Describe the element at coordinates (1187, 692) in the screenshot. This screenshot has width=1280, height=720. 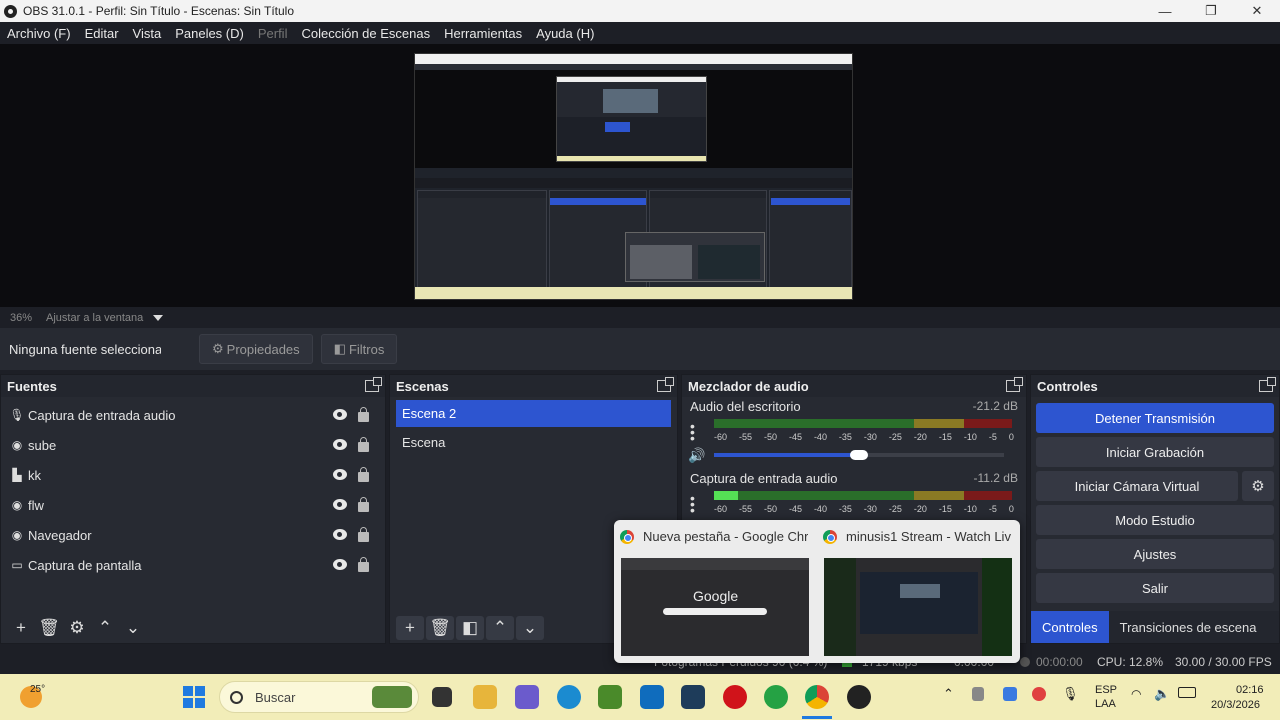
I see `battery-icon` at that location.